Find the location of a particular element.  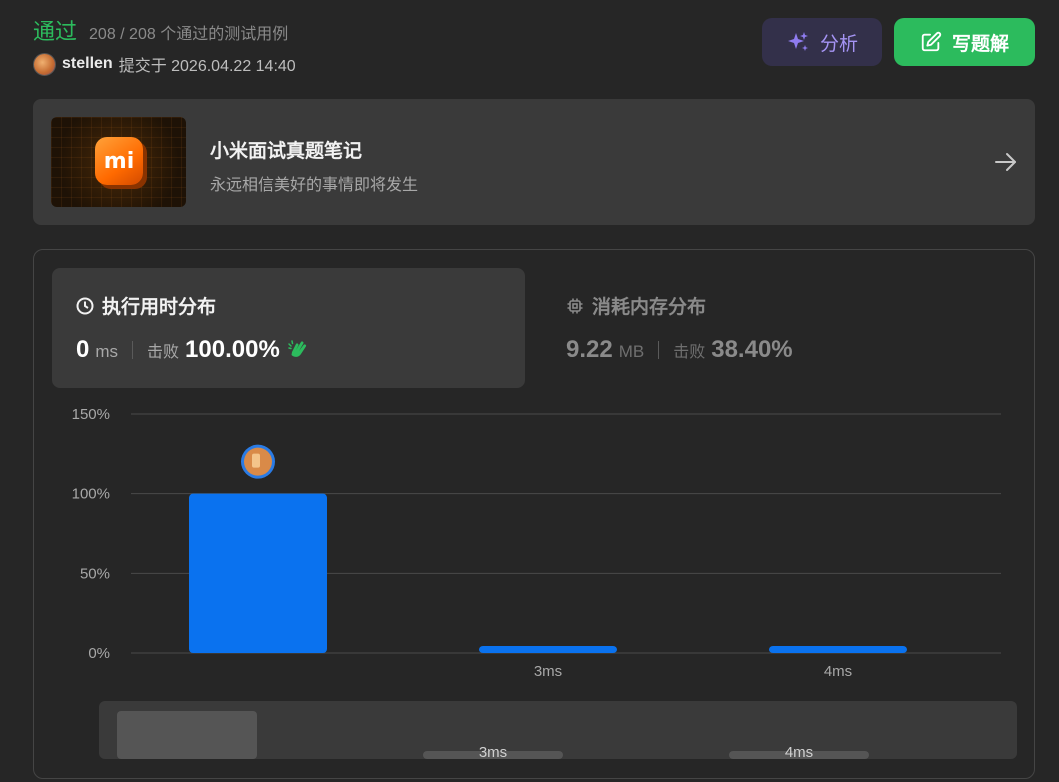

overview-minimap: 3ms 4ms is located at coordinates (558, 730).